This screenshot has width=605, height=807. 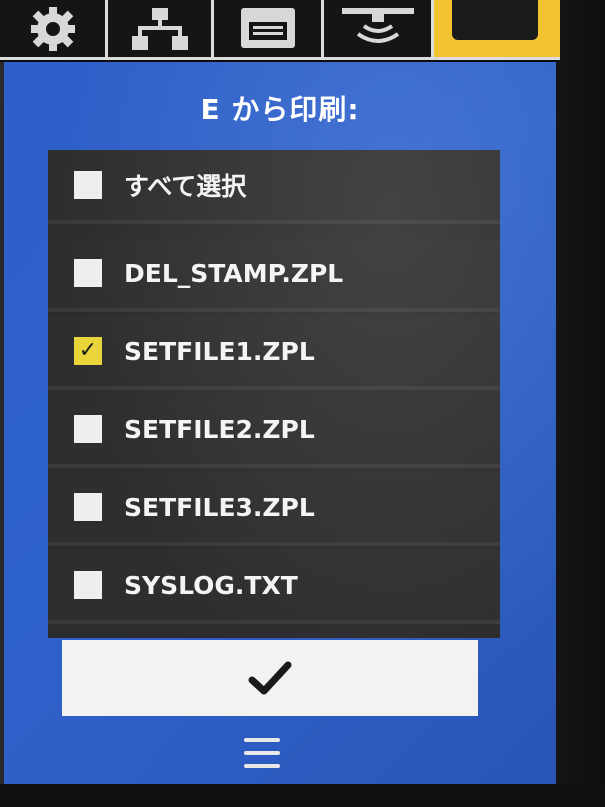 I want to click on confirm-button, so click(x=270, y=678).